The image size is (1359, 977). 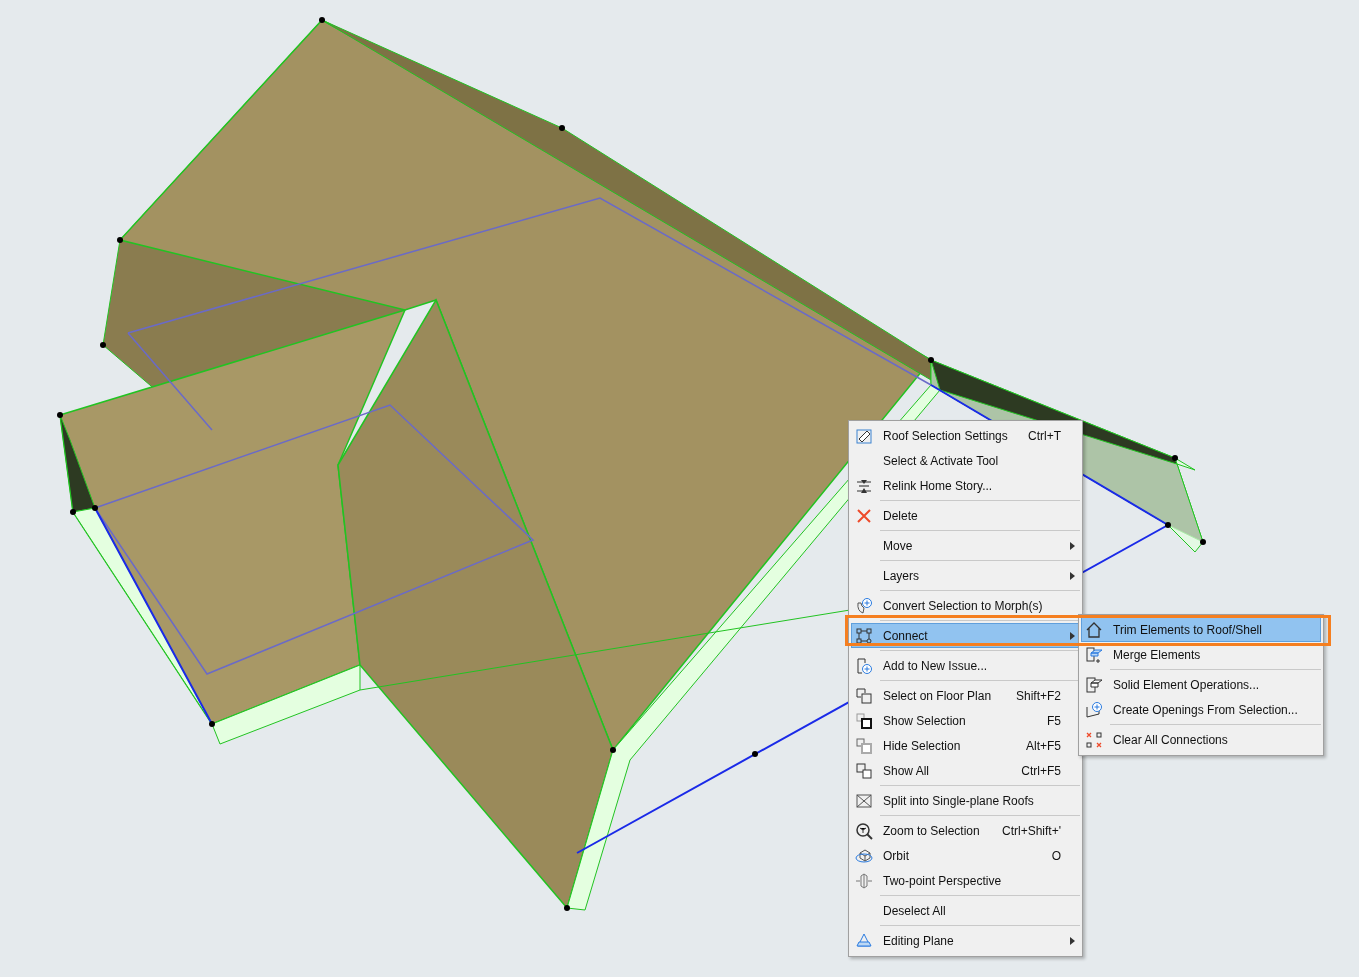 I want to click on menu-item: Merge Elements, so click(x=1201, y=654).